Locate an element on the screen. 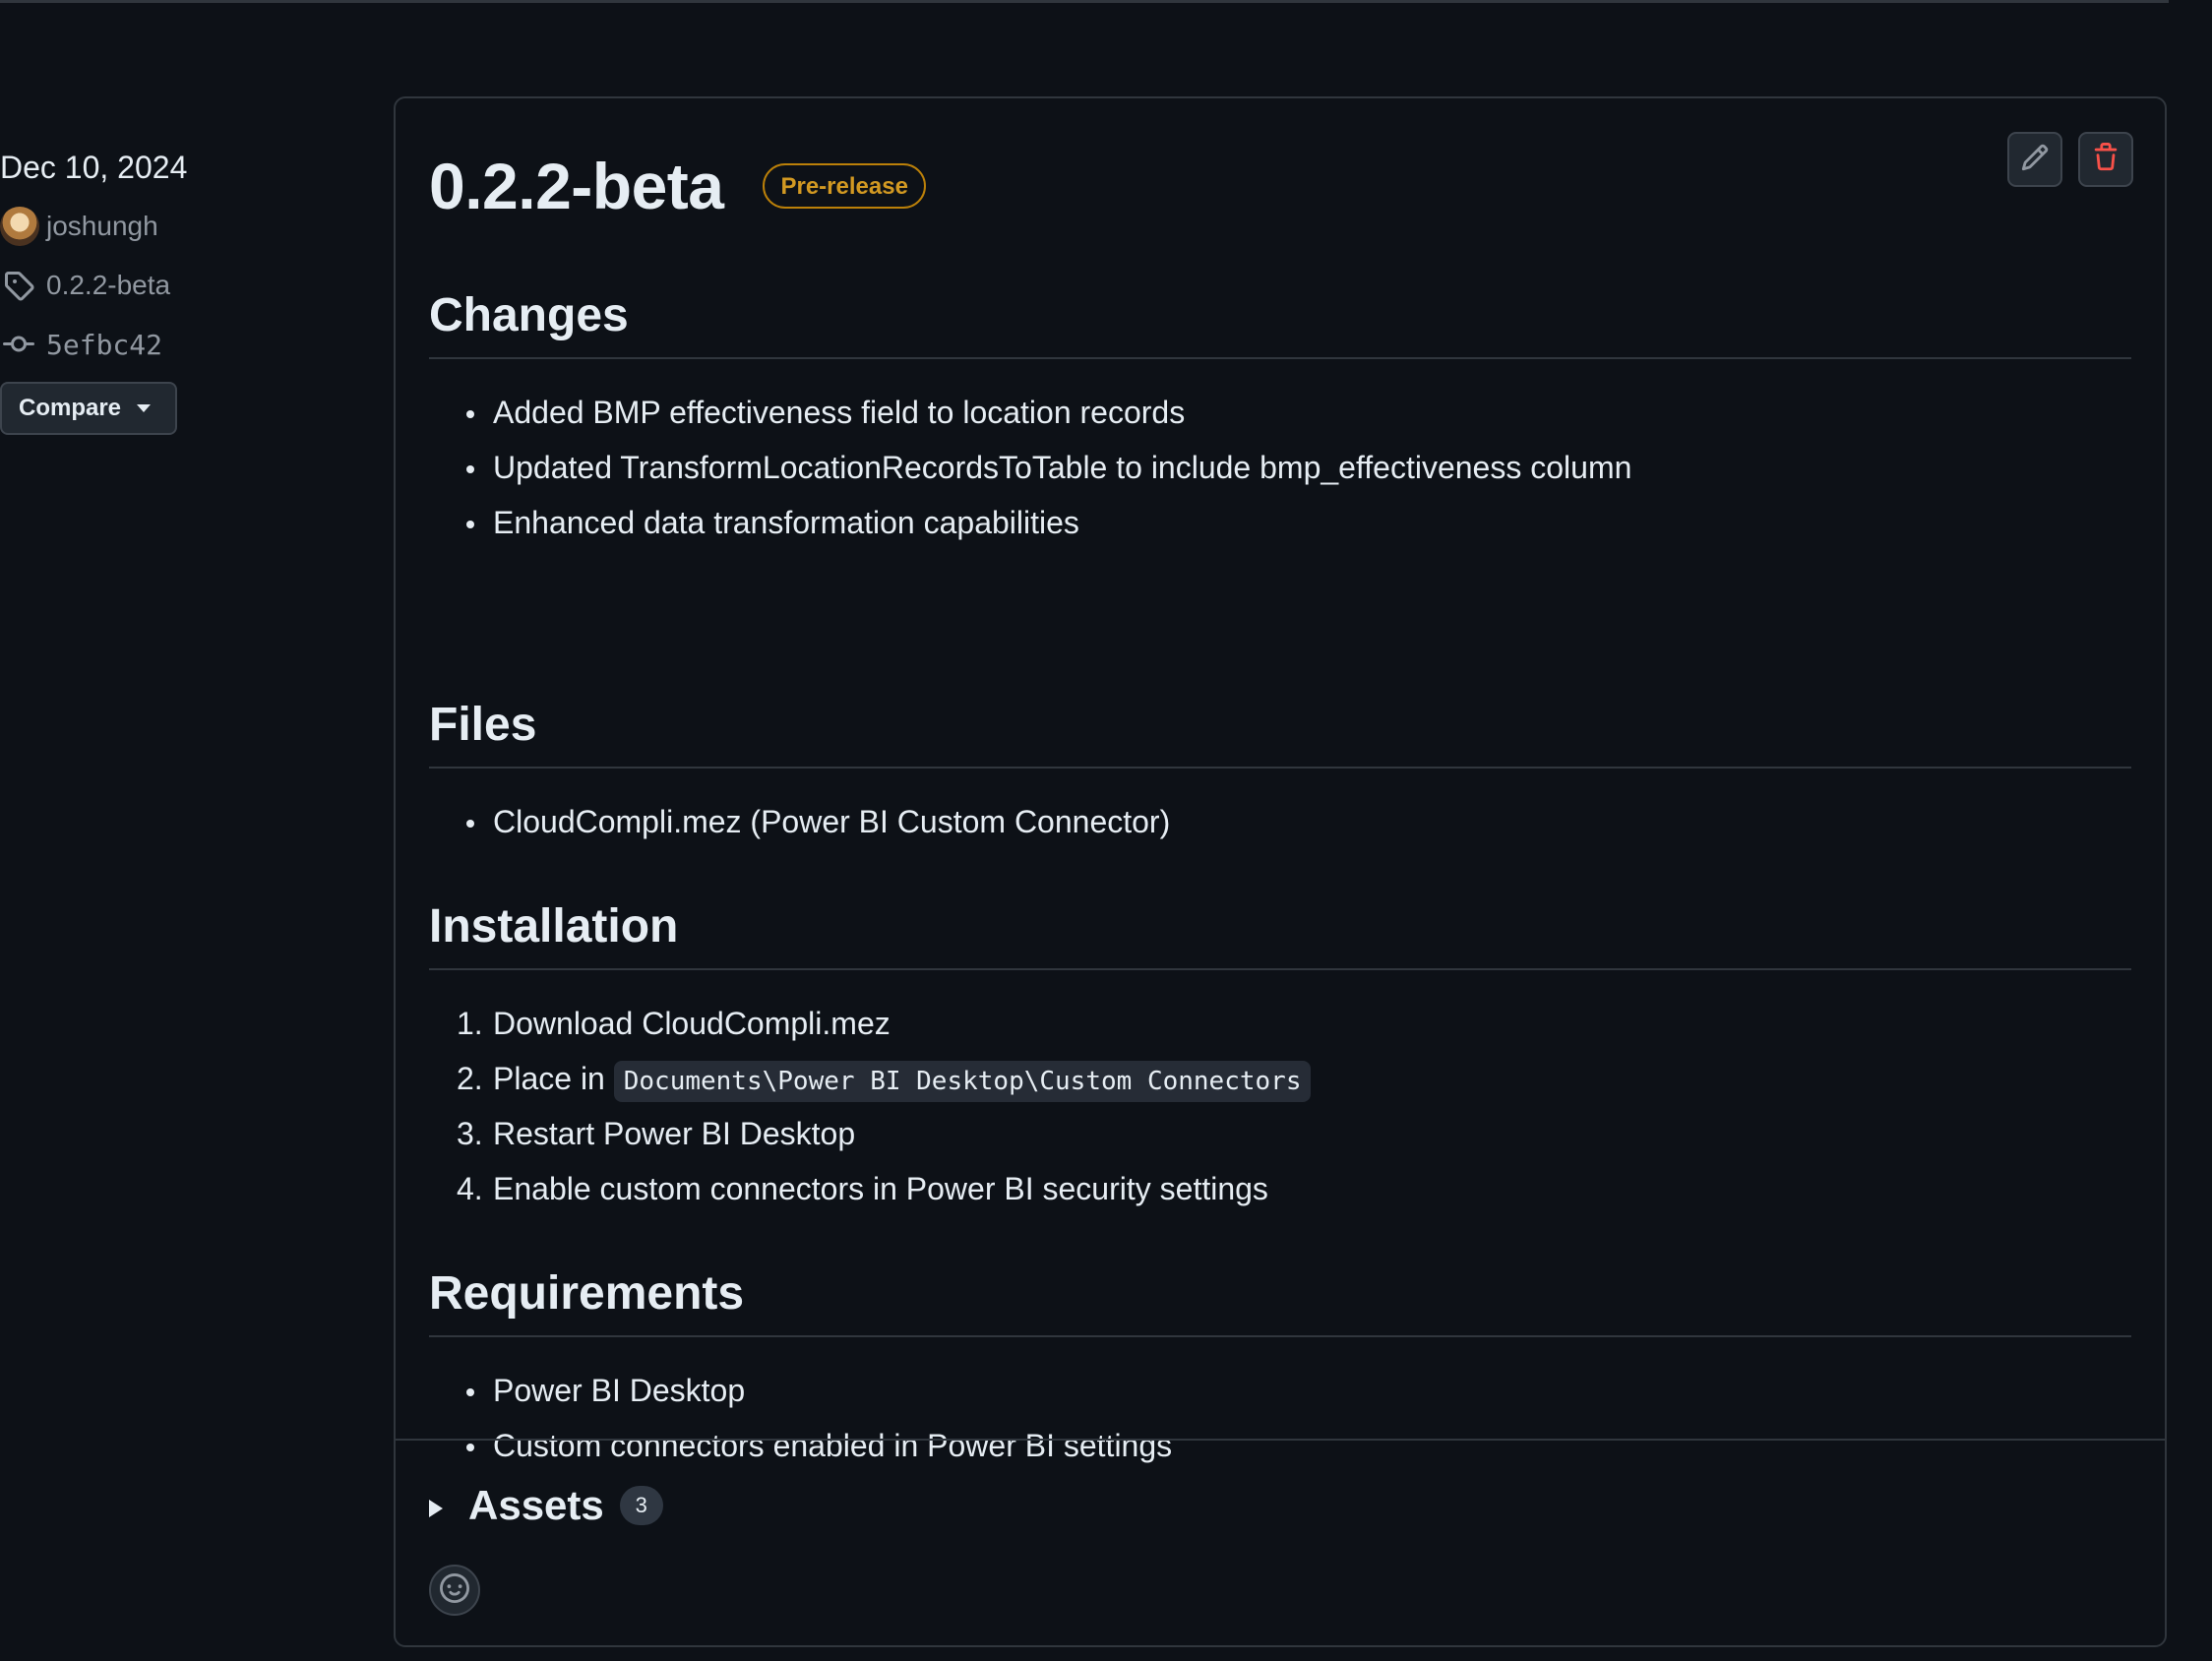  tag-link: 0.2.2-beta is located at coordinates (157, 286).